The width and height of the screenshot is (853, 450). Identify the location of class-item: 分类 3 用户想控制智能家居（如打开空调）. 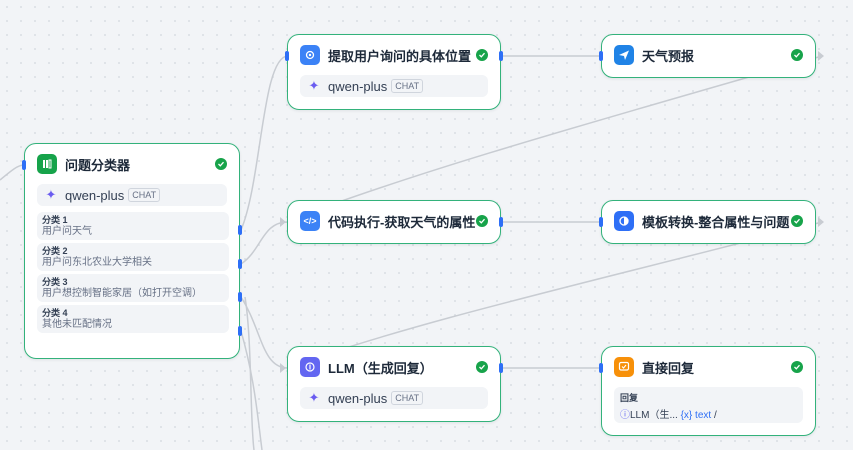
(133, 288).